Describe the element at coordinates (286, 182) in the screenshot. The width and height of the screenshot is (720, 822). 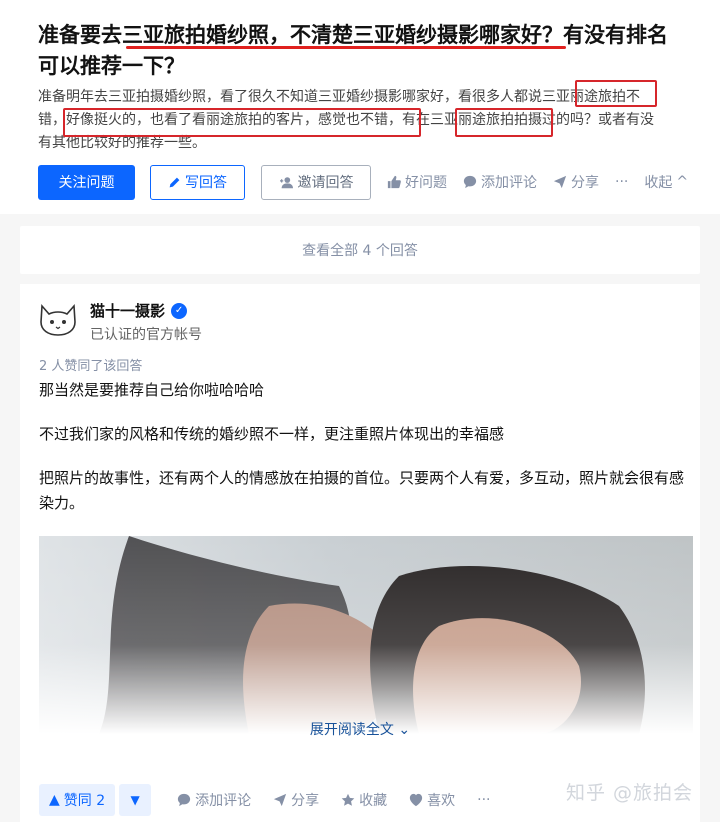
I see `add-user-icon` at that location.